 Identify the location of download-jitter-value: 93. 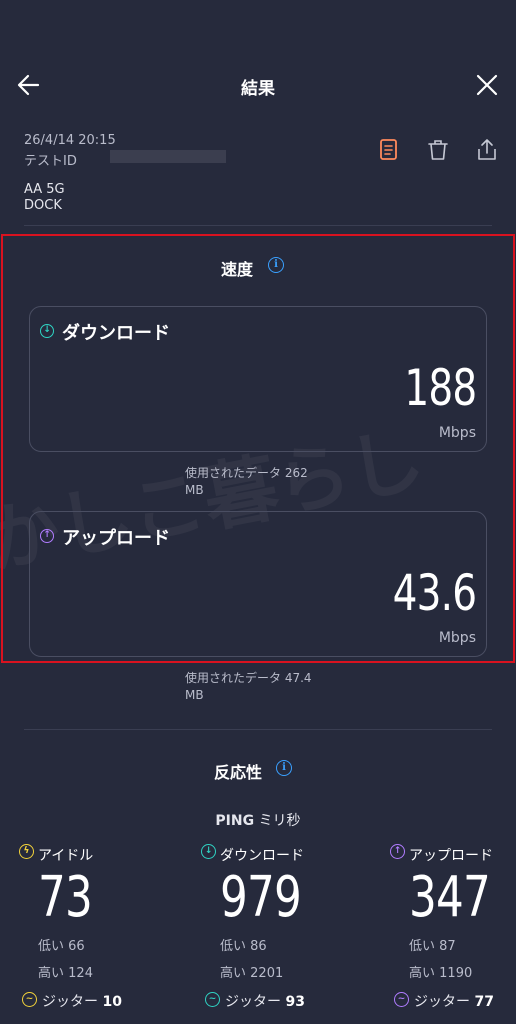
(295, 1002).